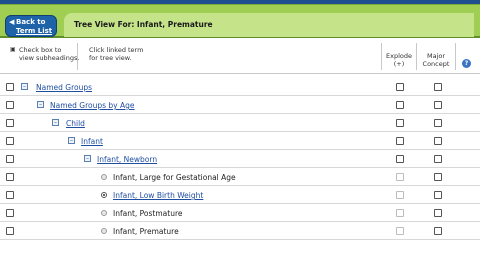  What do you see at coordinates (31, 22) in the screenshot?
I see `back-label-line1: Back to` at bounding box center [31, 22].